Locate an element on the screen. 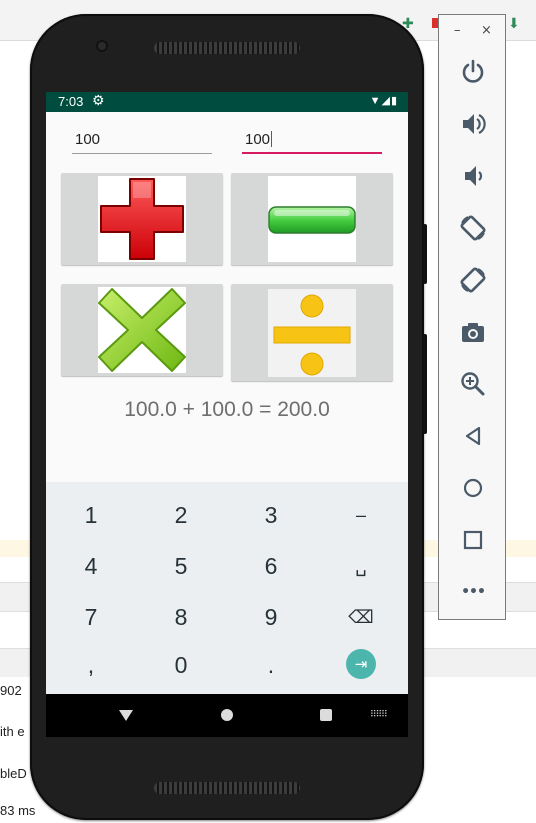 The height and width of the screenshot is (823, 536). minimize-button: – is located at coordinates (457, 30).